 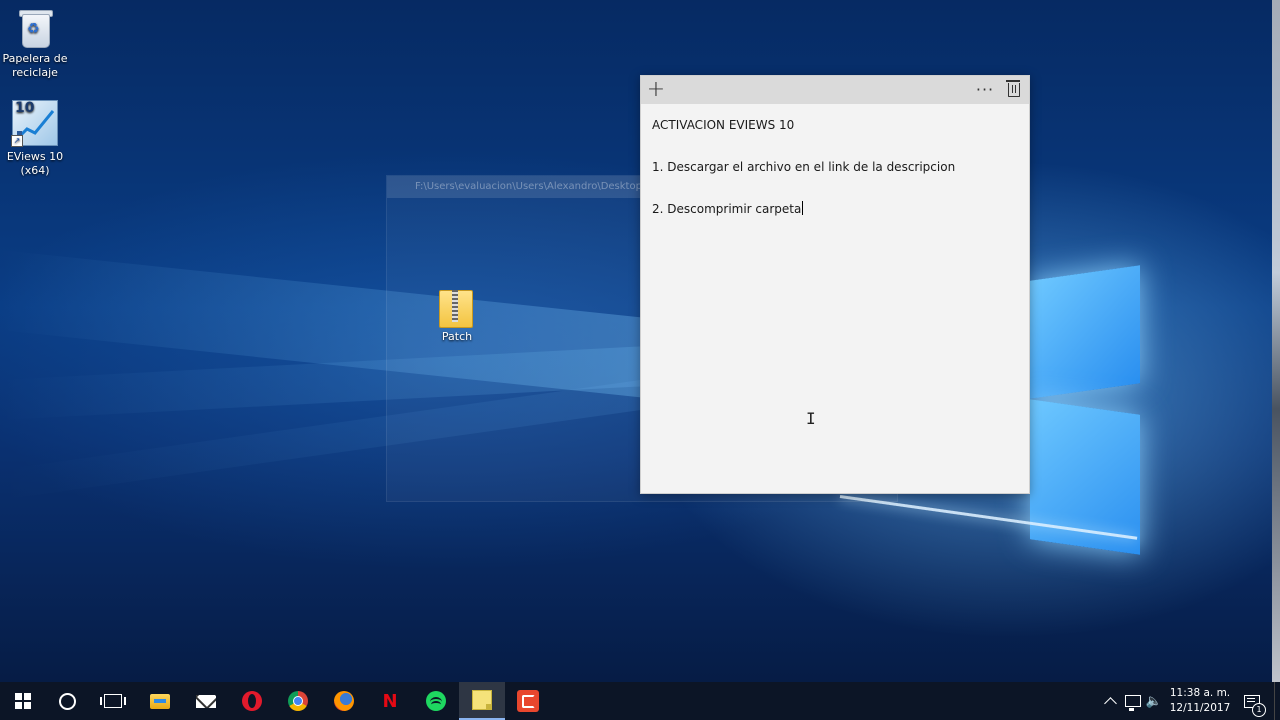 I want to click on task-view-button, so click(x=113, y=701).